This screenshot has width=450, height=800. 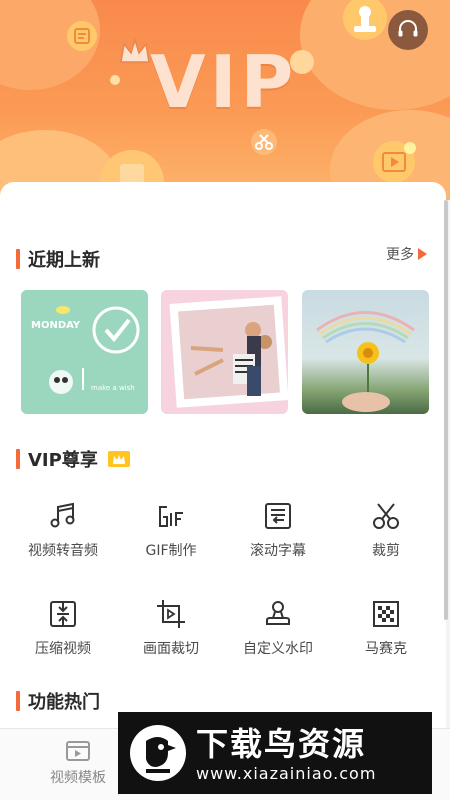 I want to click on triangle-right-icon, so click(x=422, y=254).